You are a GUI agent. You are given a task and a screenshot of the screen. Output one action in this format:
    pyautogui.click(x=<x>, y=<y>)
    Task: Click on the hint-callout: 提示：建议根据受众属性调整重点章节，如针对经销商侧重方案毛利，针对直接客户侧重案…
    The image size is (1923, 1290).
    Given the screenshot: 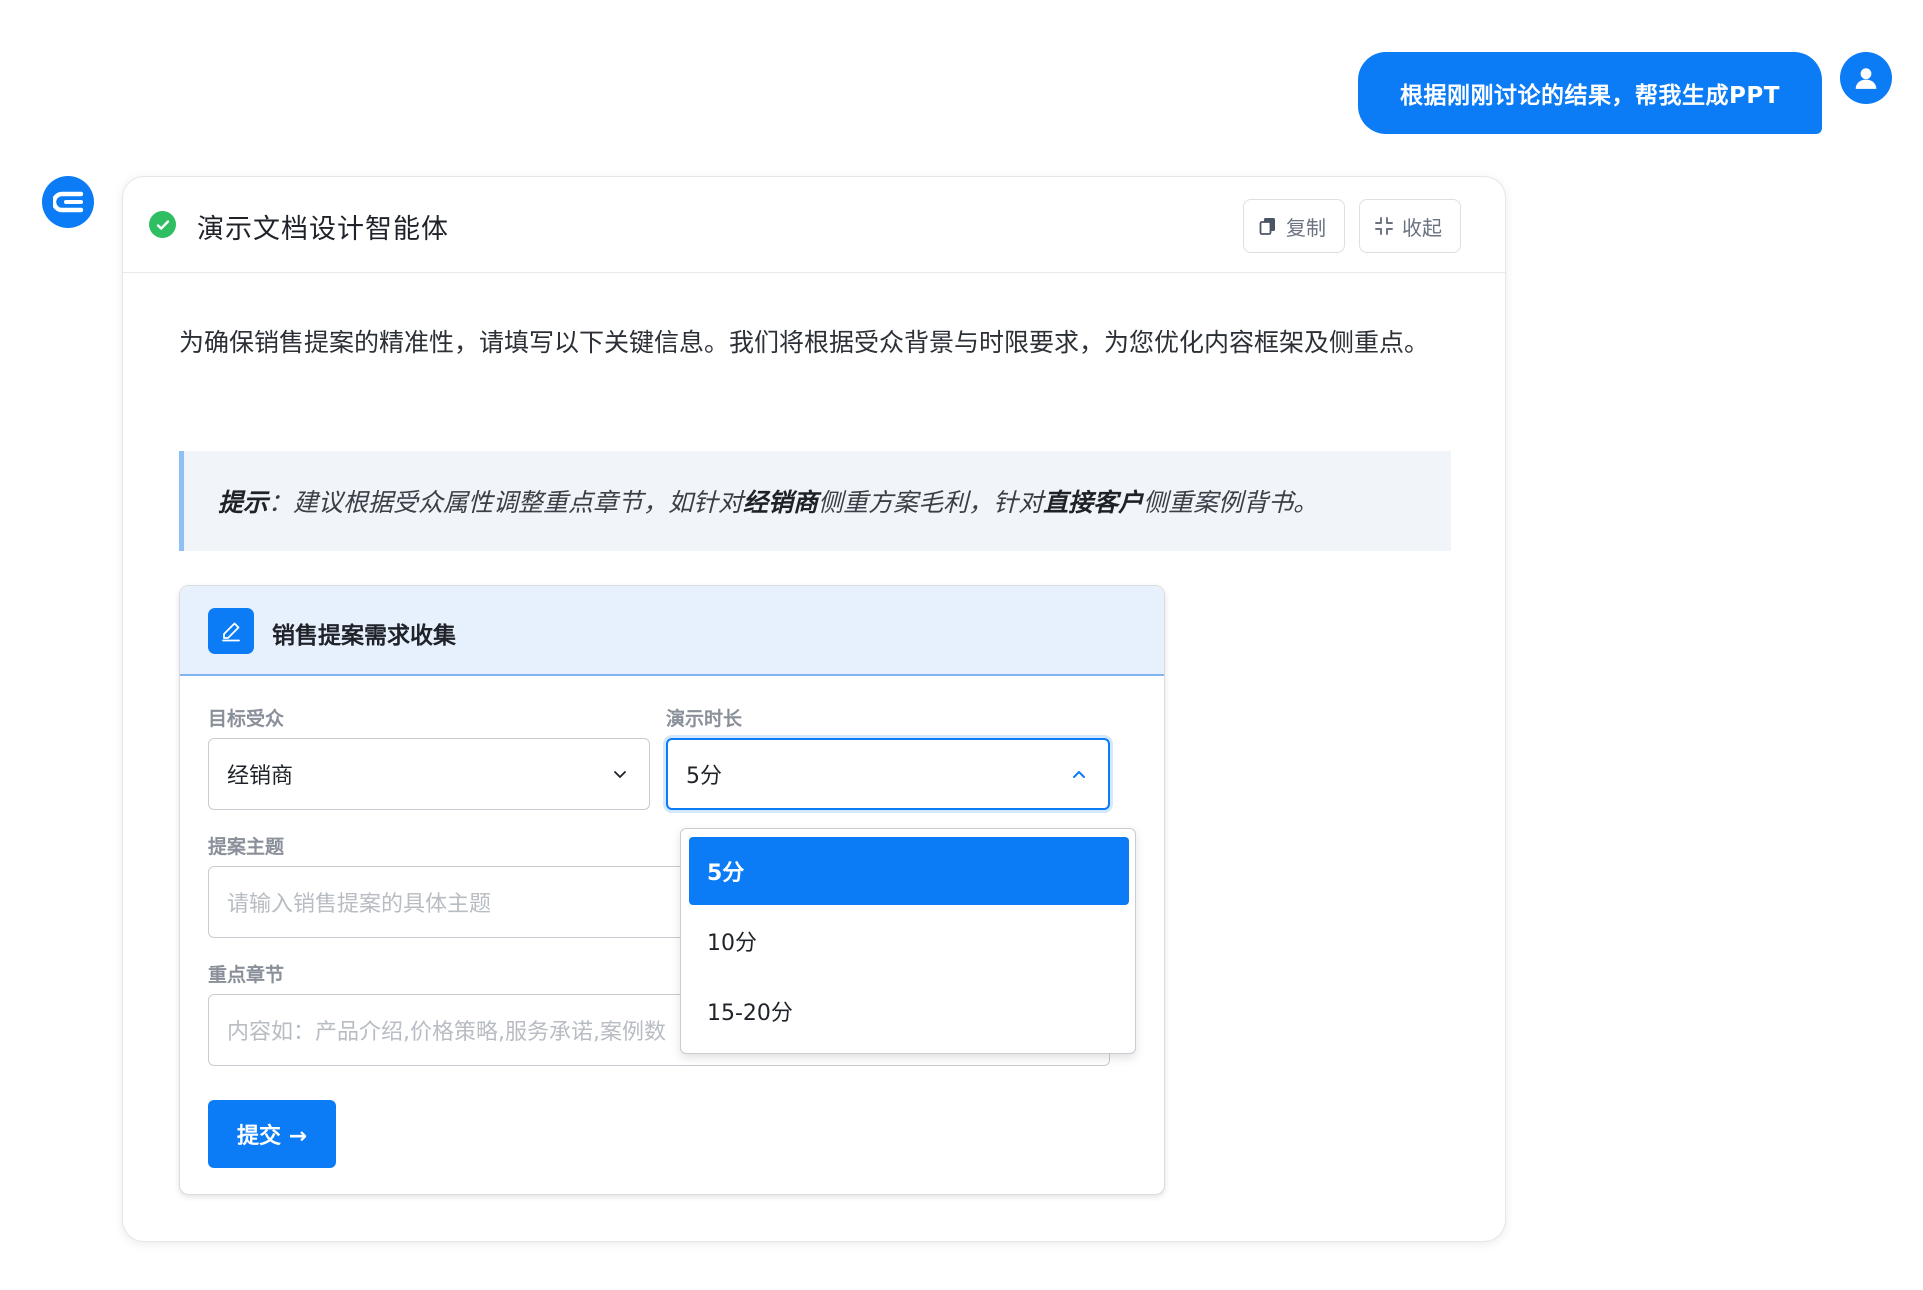 What is the action you would take?
    pyautogui.click(x=815, y=501)
    